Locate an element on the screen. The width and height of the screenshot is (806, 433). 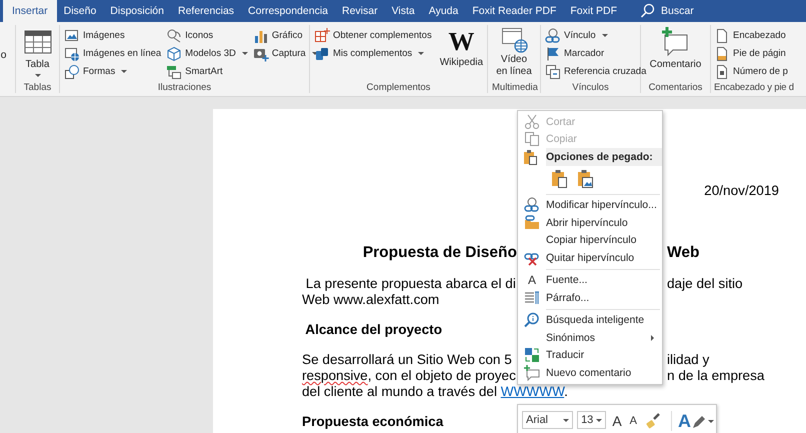
ribbon-button: Iconos is located at coordinates (207, 35).